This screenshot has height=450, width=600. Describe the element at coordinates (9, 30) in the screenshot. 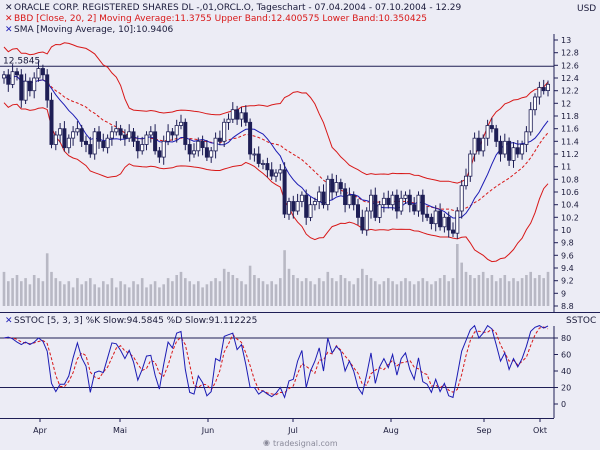

I see `sma-marker-icon: ✕` at that location.